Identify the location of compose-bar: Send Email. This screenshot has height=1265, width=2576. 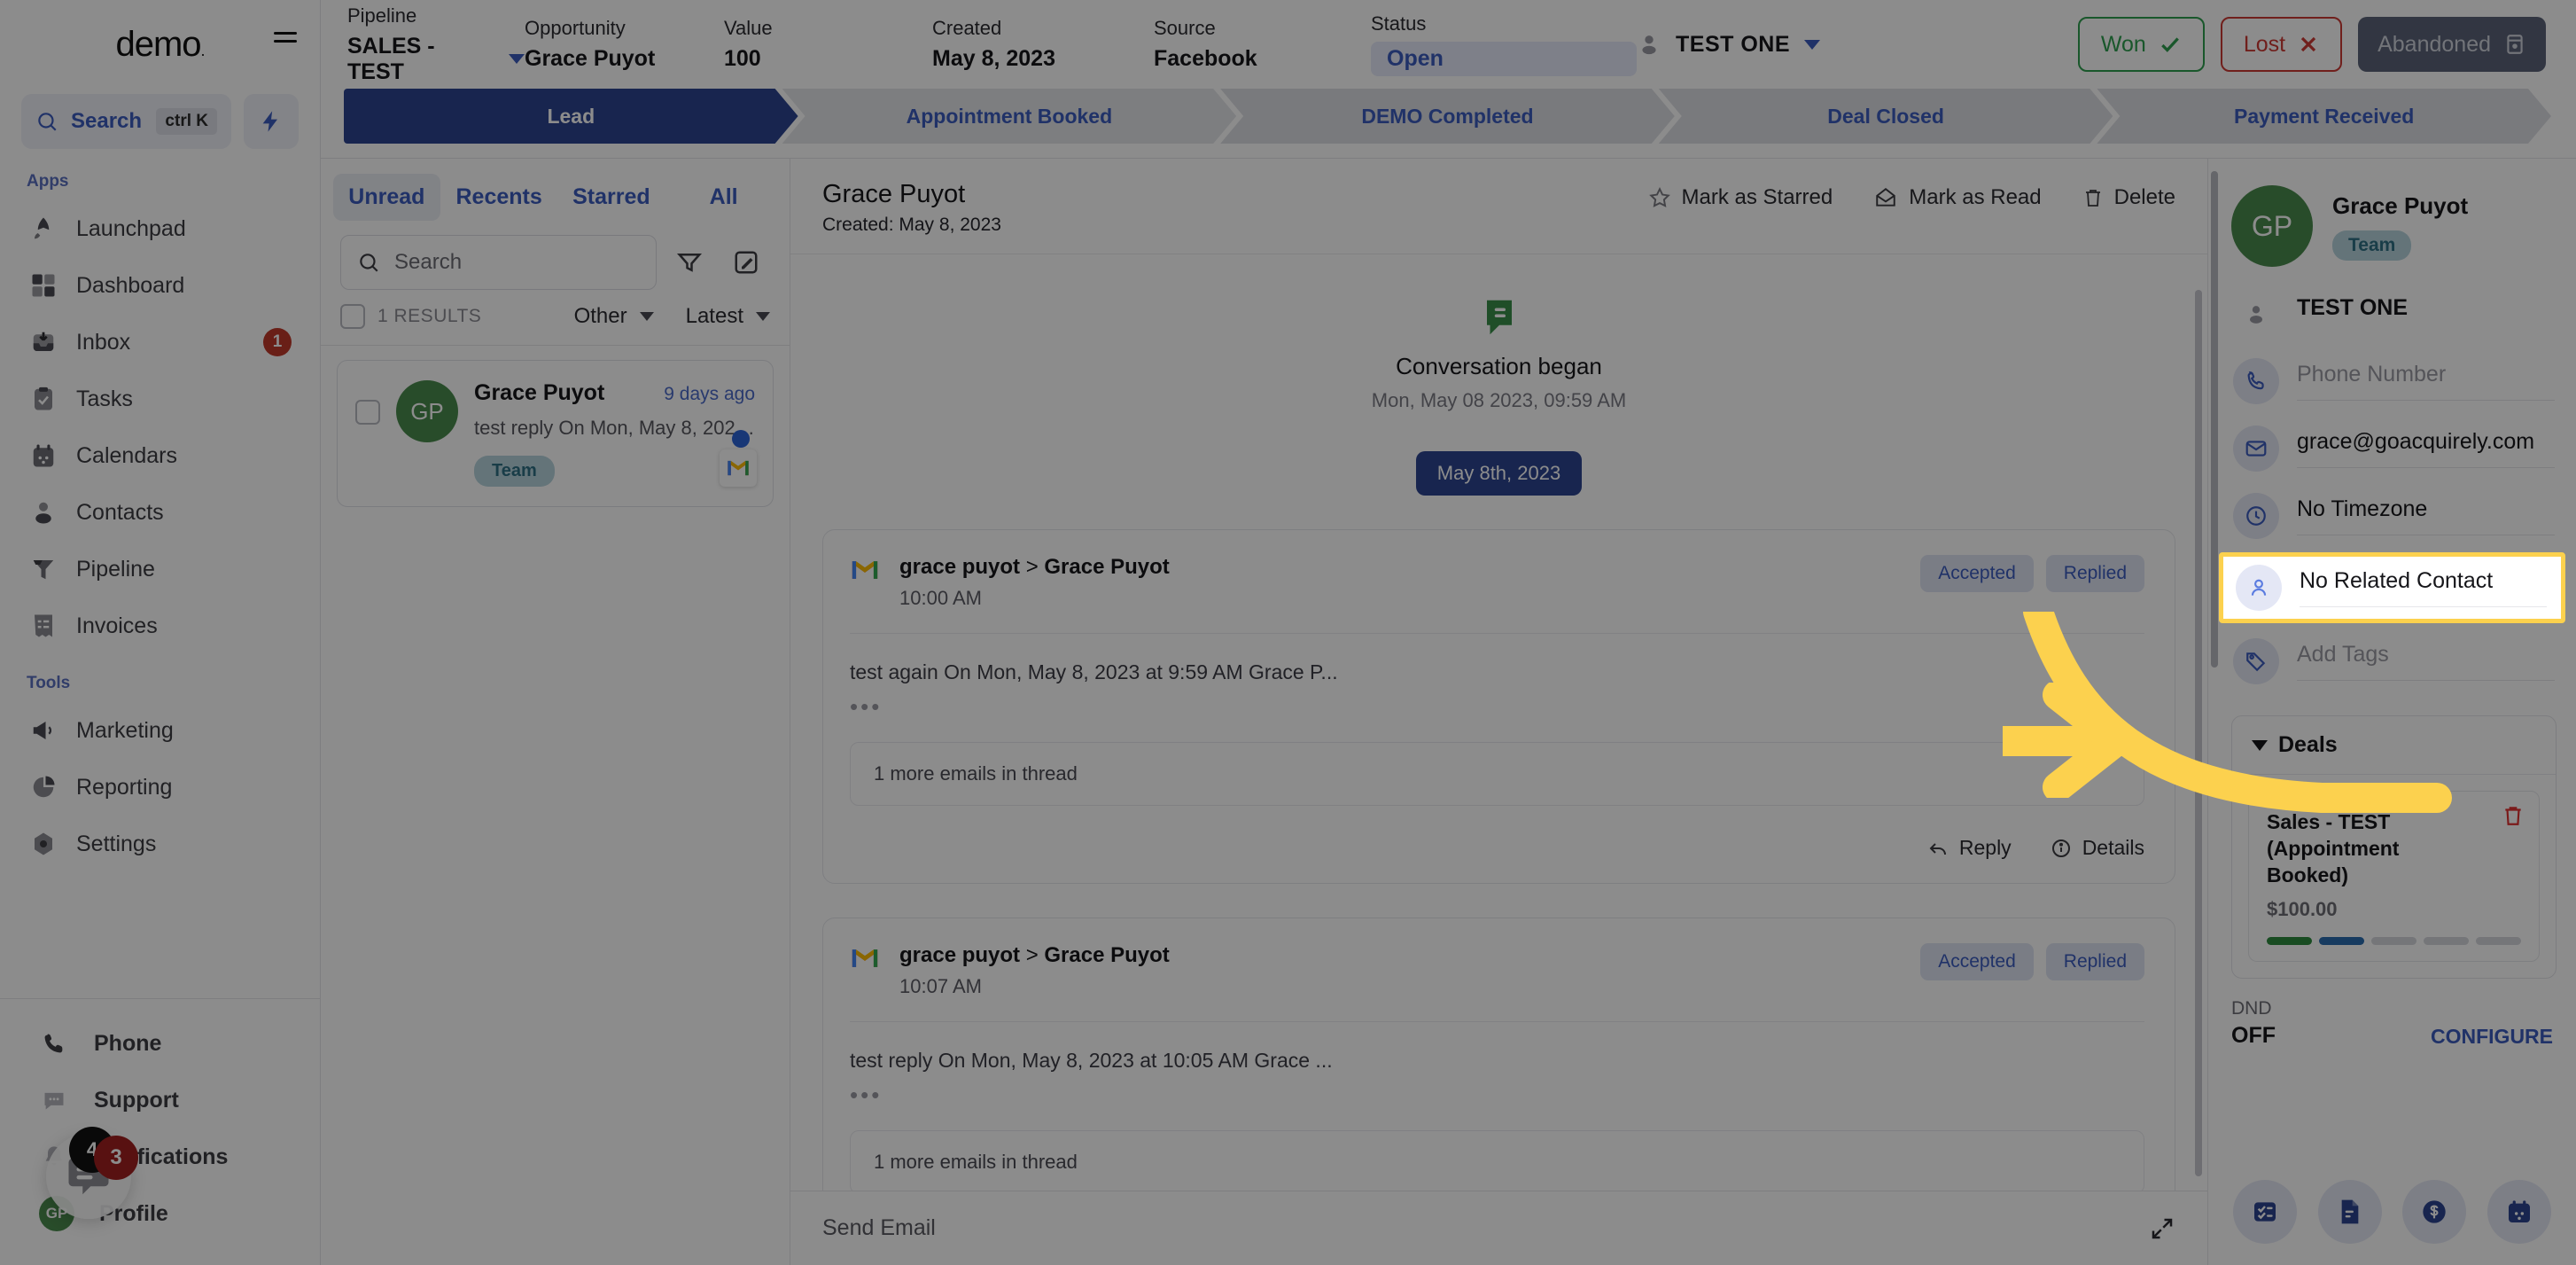
(1499, 1228).